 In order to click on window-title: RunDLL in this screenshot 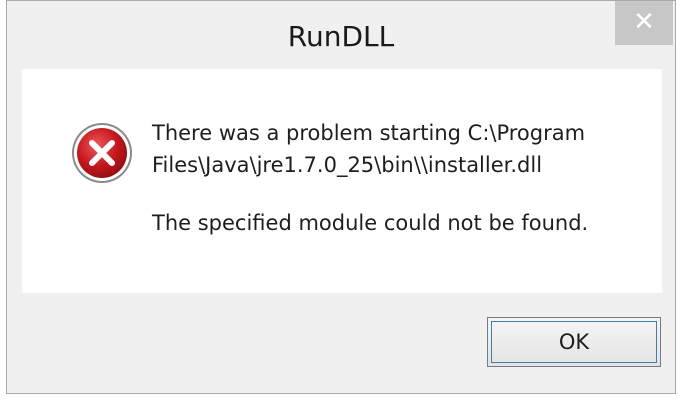, I will do `click(341, 36)`.